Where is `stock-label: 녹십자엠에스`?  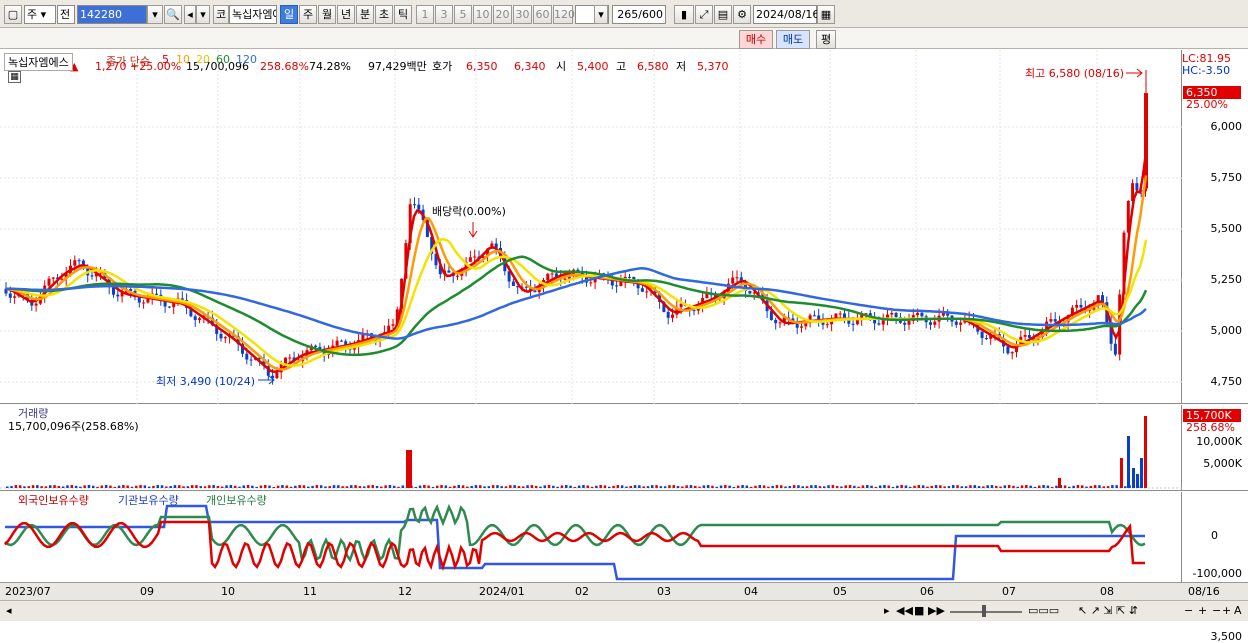 stock-label: 녹십자엠에스 is located at coordinates (38, 62).